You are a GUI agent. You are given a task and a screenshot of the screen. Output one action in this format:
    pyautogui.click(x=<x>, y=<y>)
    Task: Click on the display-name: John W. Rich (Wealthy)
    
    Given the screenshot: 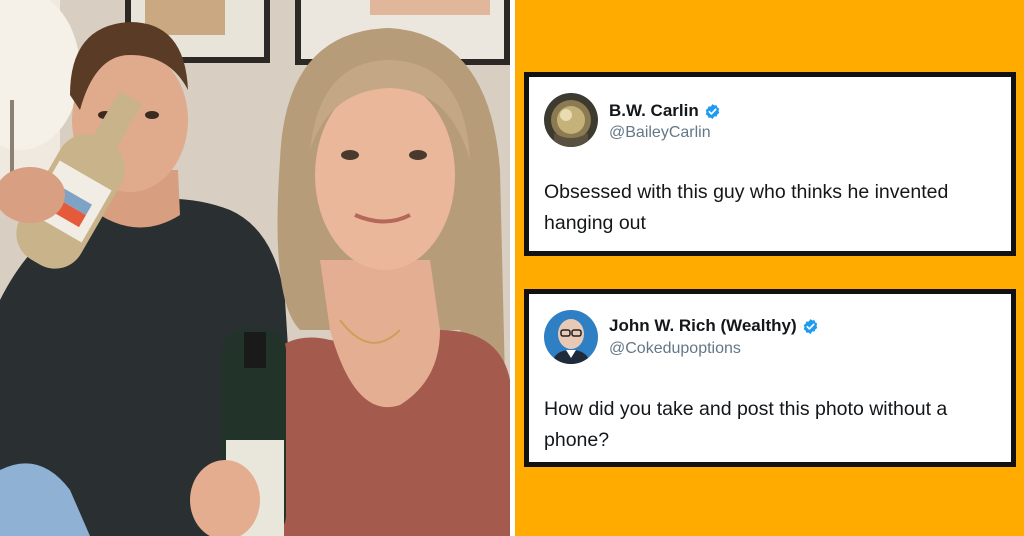 What is the action you would take?
    pyautogui.click(x=703, y=326)
    